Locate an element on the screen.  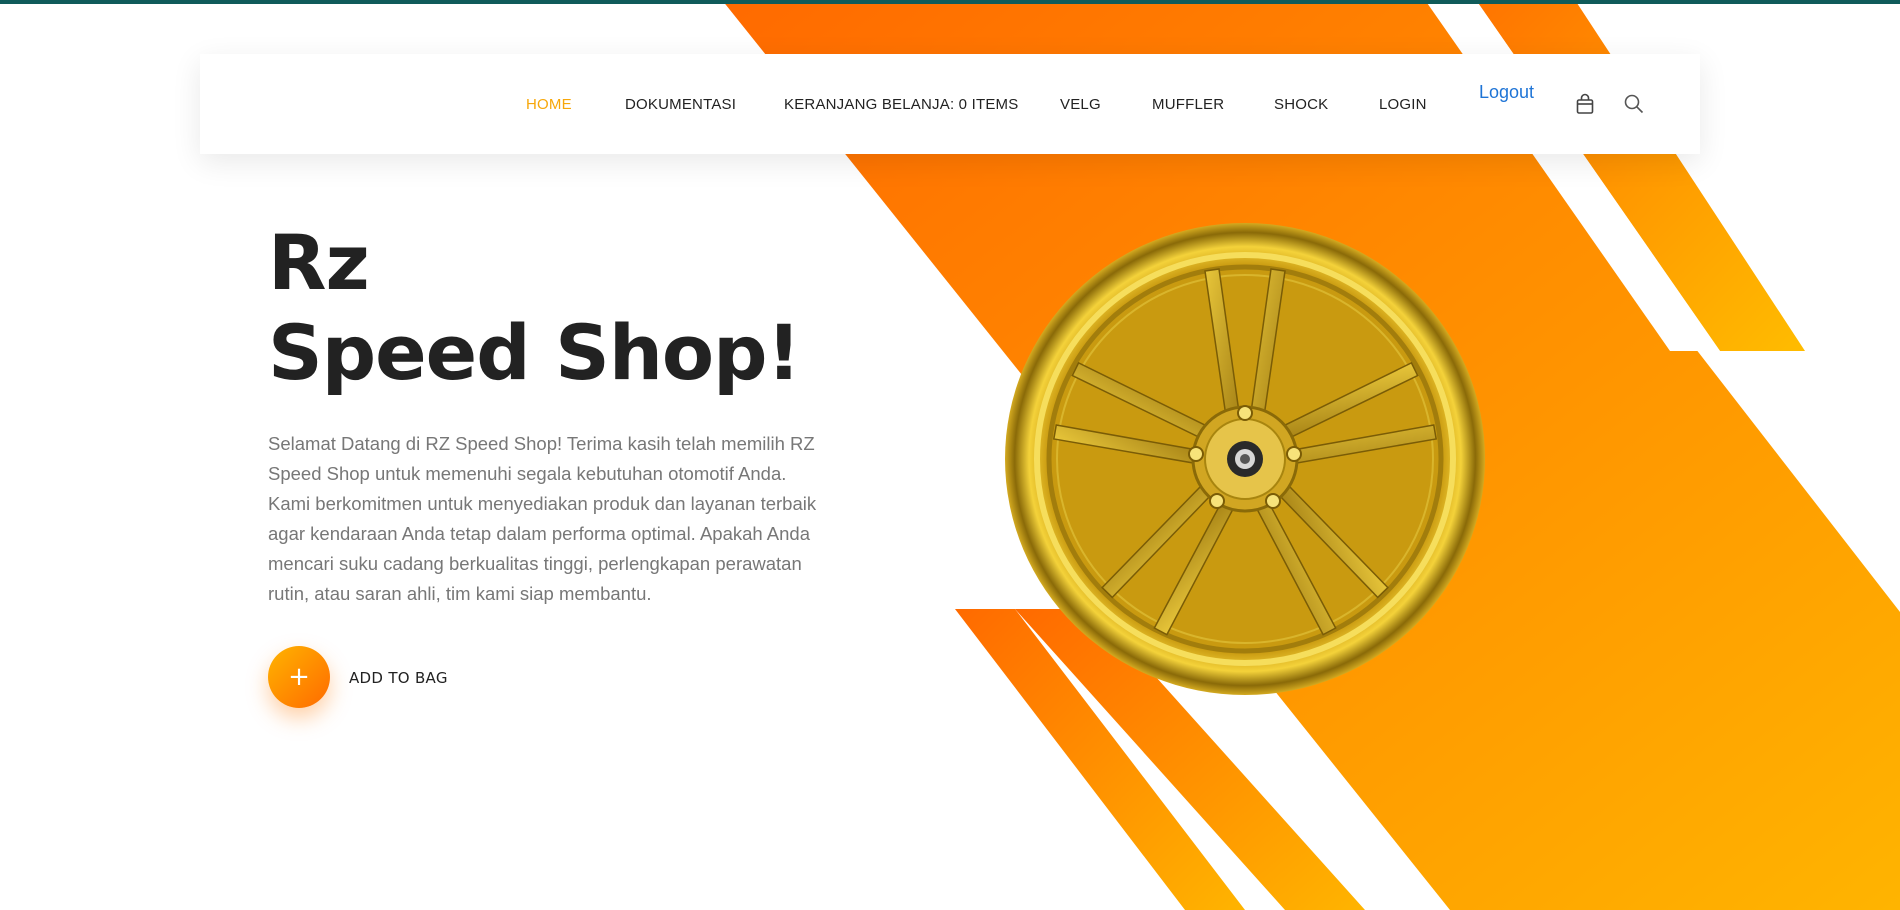
nav-home: HOME is located at coordinates (549, 104).